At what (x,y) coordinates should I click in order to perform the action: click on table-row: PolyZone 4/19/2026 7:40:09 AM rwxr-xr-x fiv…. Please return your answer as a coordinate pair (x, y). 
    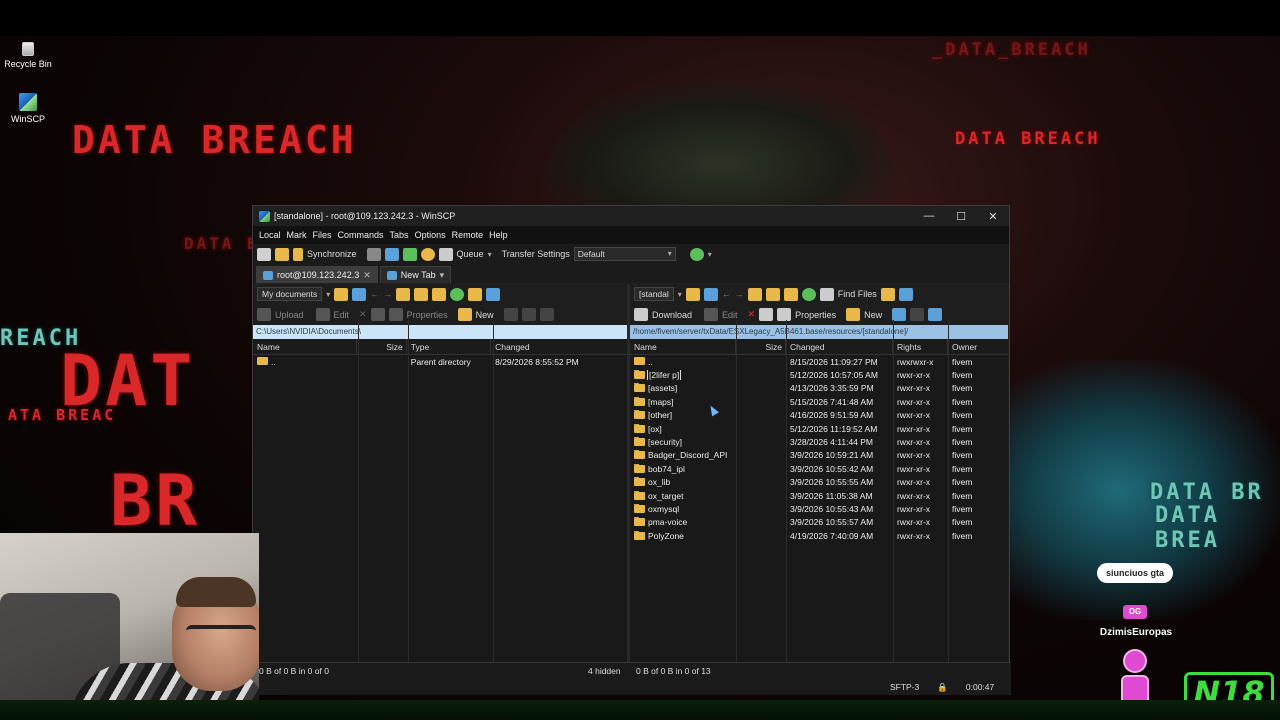
    Looking at the image, I should click on (819, 535).